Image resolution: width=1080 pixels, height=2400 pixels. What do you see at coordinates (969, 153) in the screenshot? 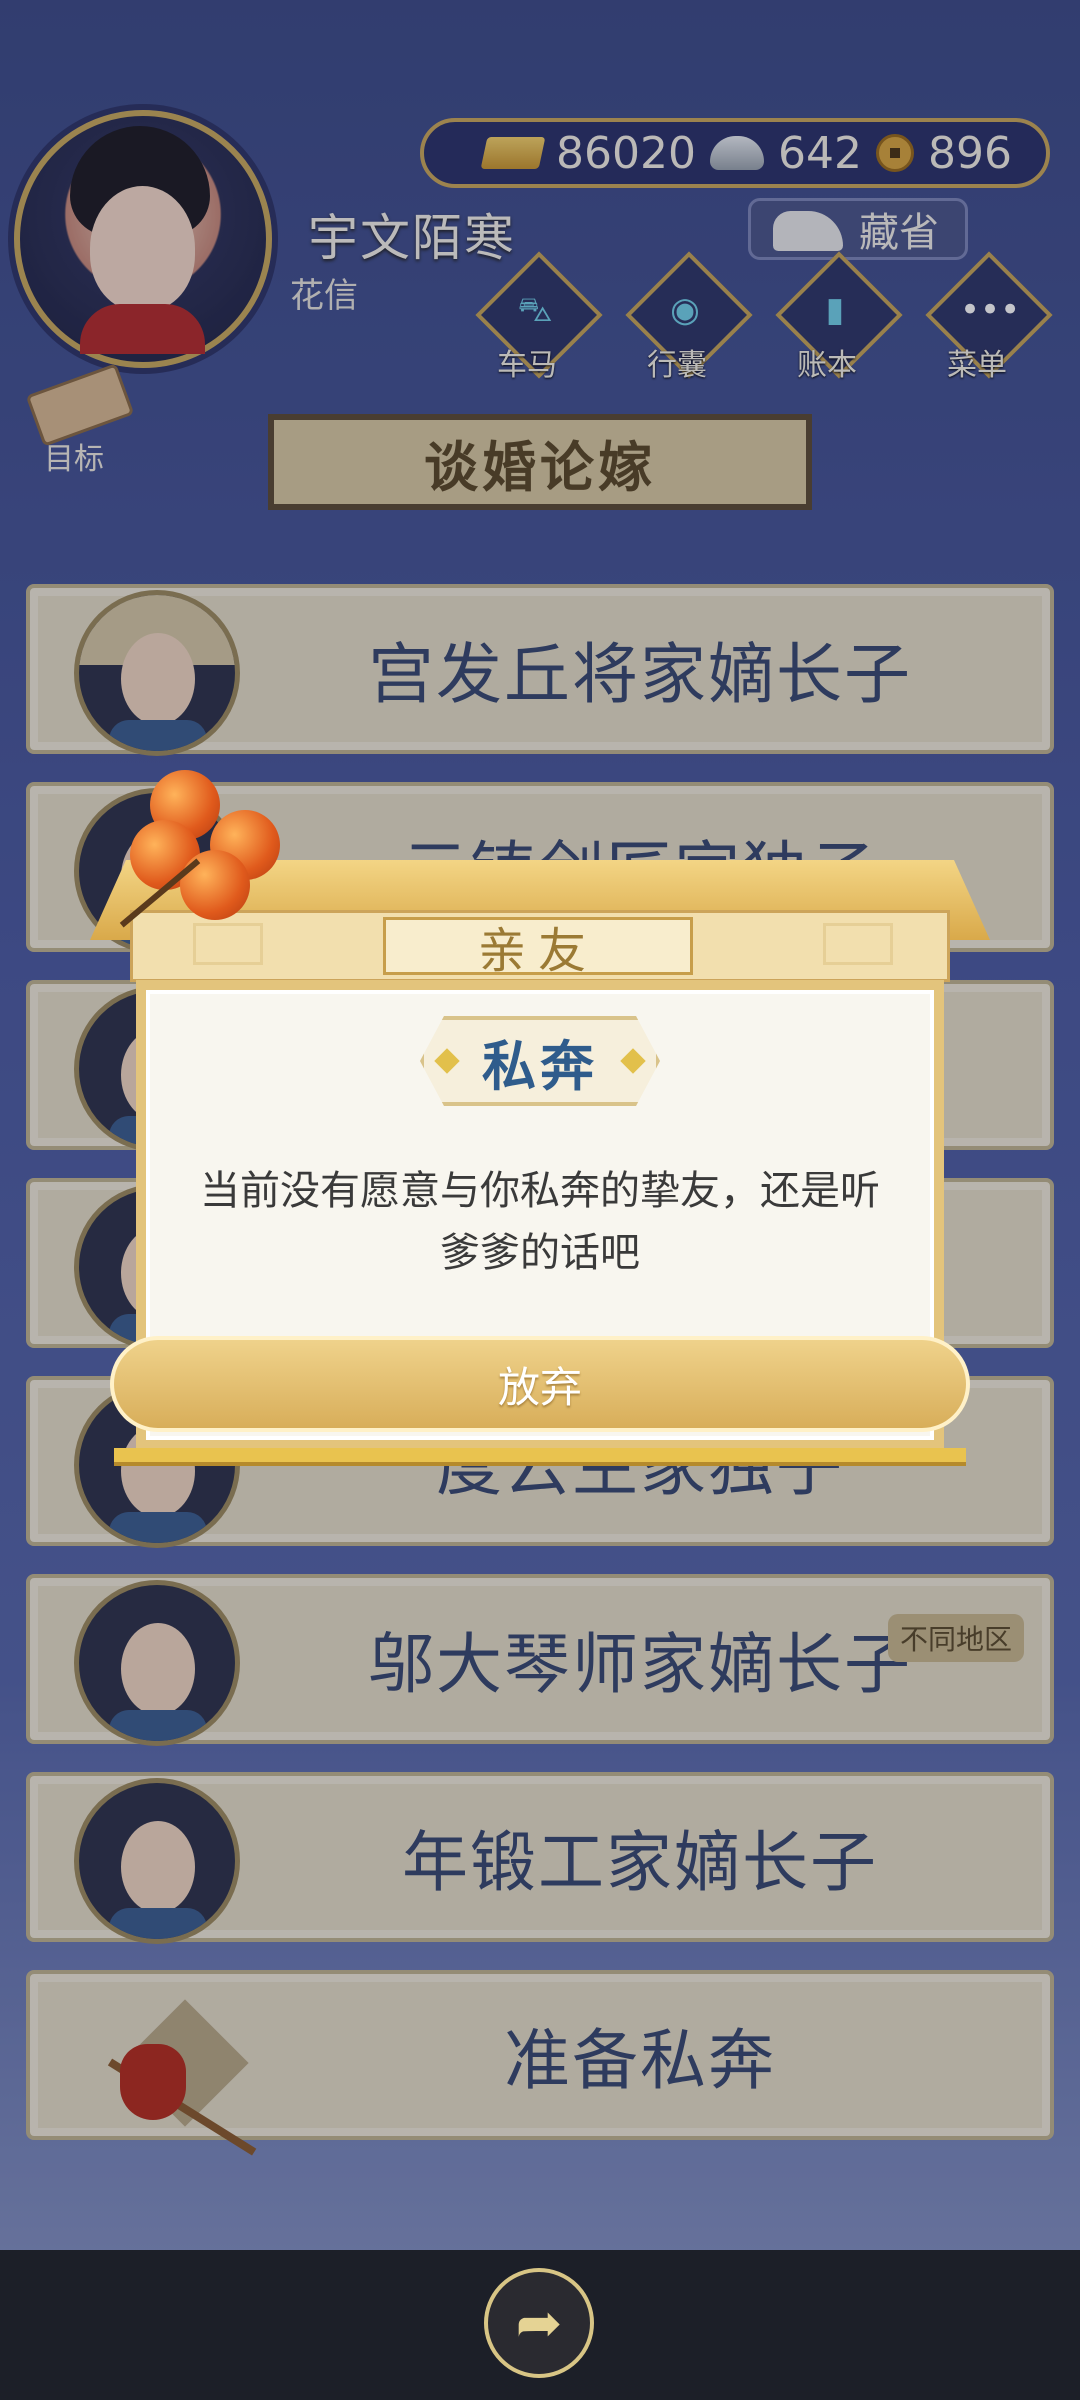
I see `coin-value: 896` at bounding box center [969, 153].